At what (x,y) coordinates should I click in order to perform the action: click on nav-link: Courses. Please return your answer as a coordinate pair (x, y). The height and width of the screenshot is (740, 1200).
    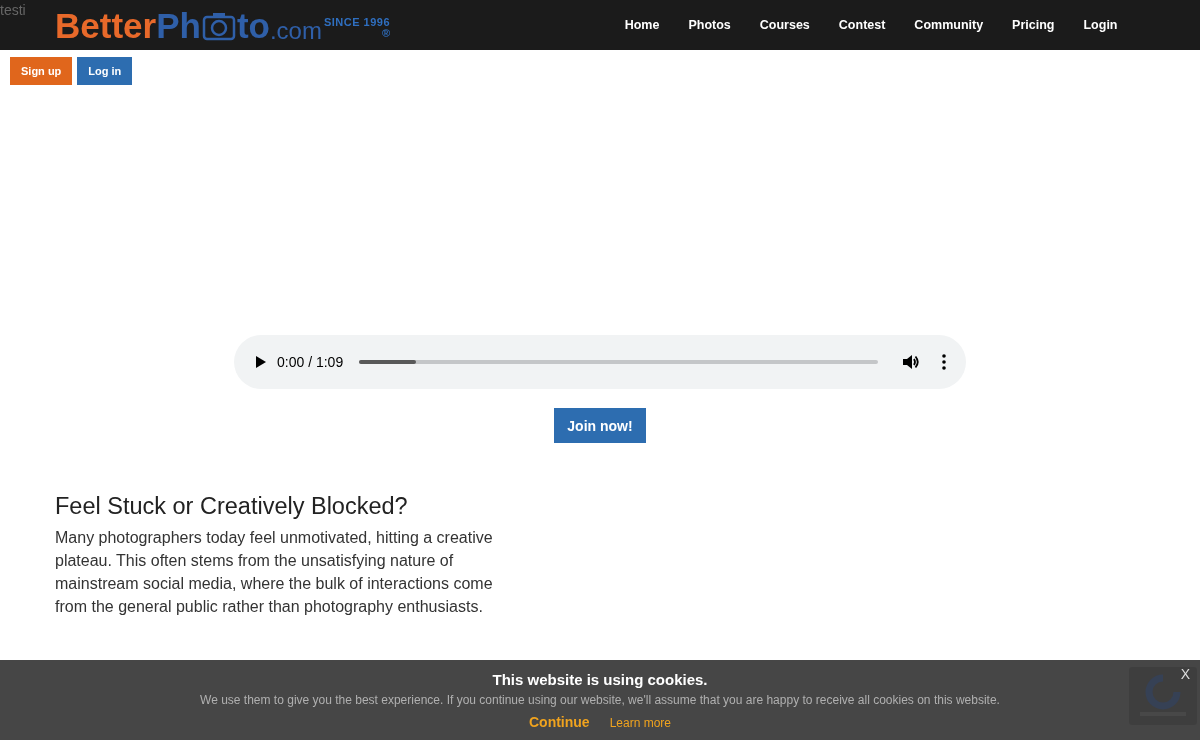
    Looking at the image, I should click on (785, 25).